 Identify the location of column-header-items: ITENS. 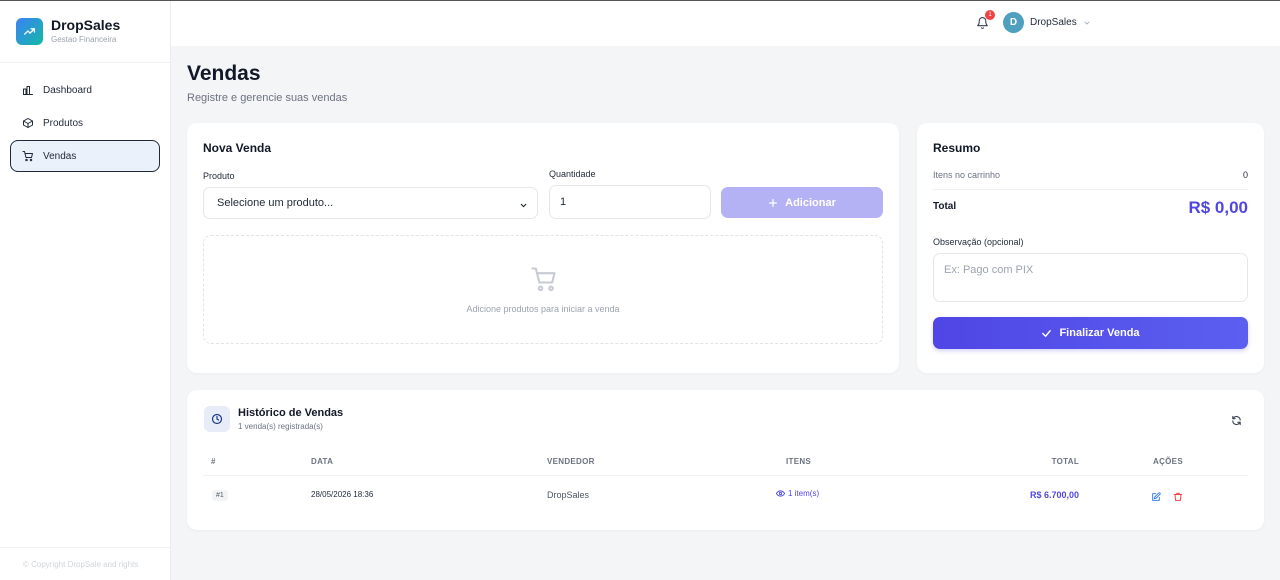
(799, 461).